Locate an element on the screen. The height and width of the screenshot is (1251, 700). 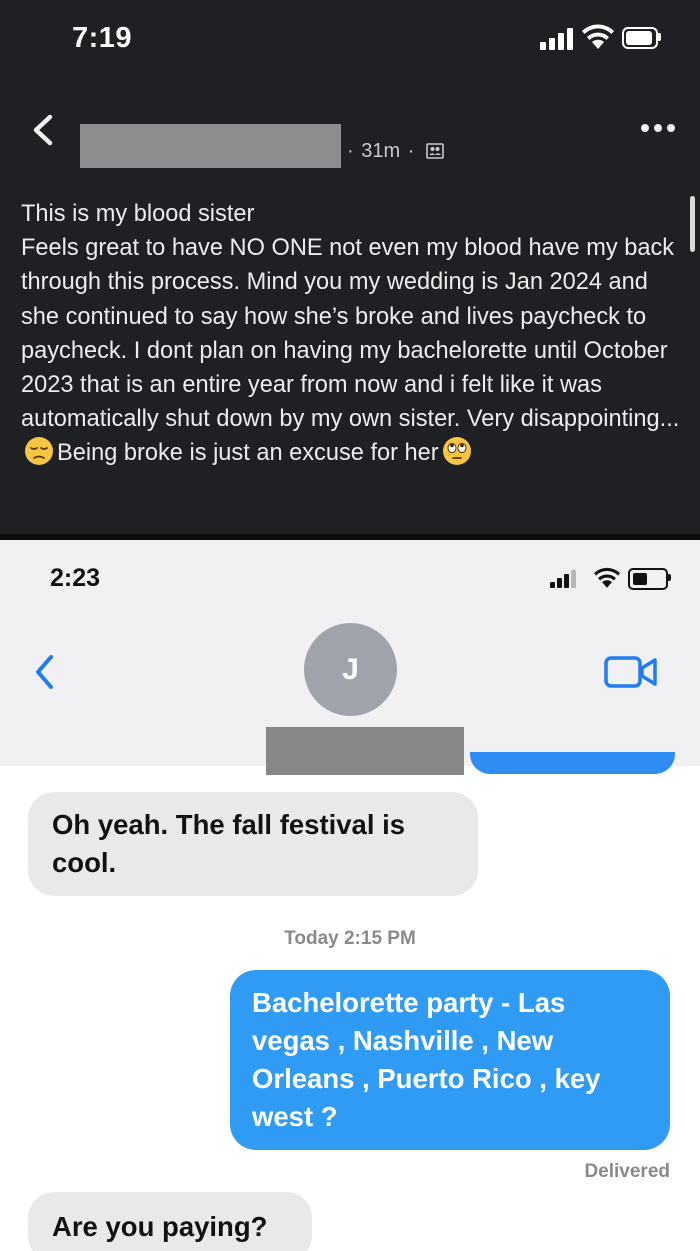
more-options-icon is located at coordinates (658, 128).